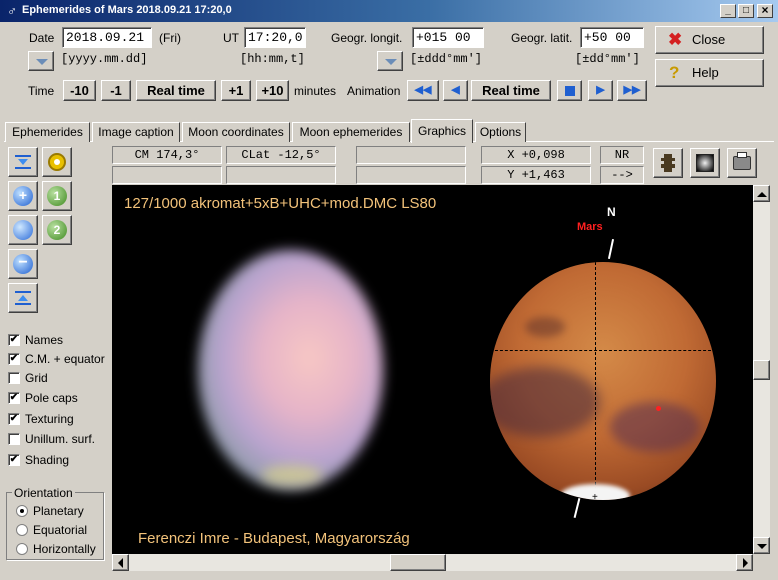 This screenshot has height=580, width=778. I want to click on stop-icon, so click(570, 91).